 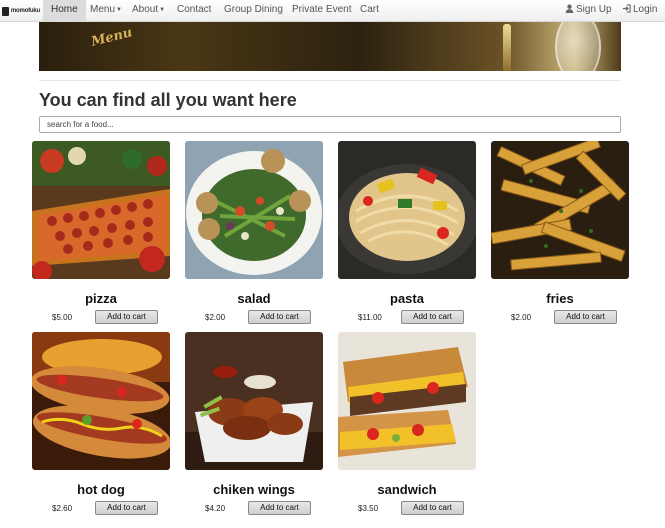 I want to click on page-title: You can find all you want here, so click(x=168, y=100).